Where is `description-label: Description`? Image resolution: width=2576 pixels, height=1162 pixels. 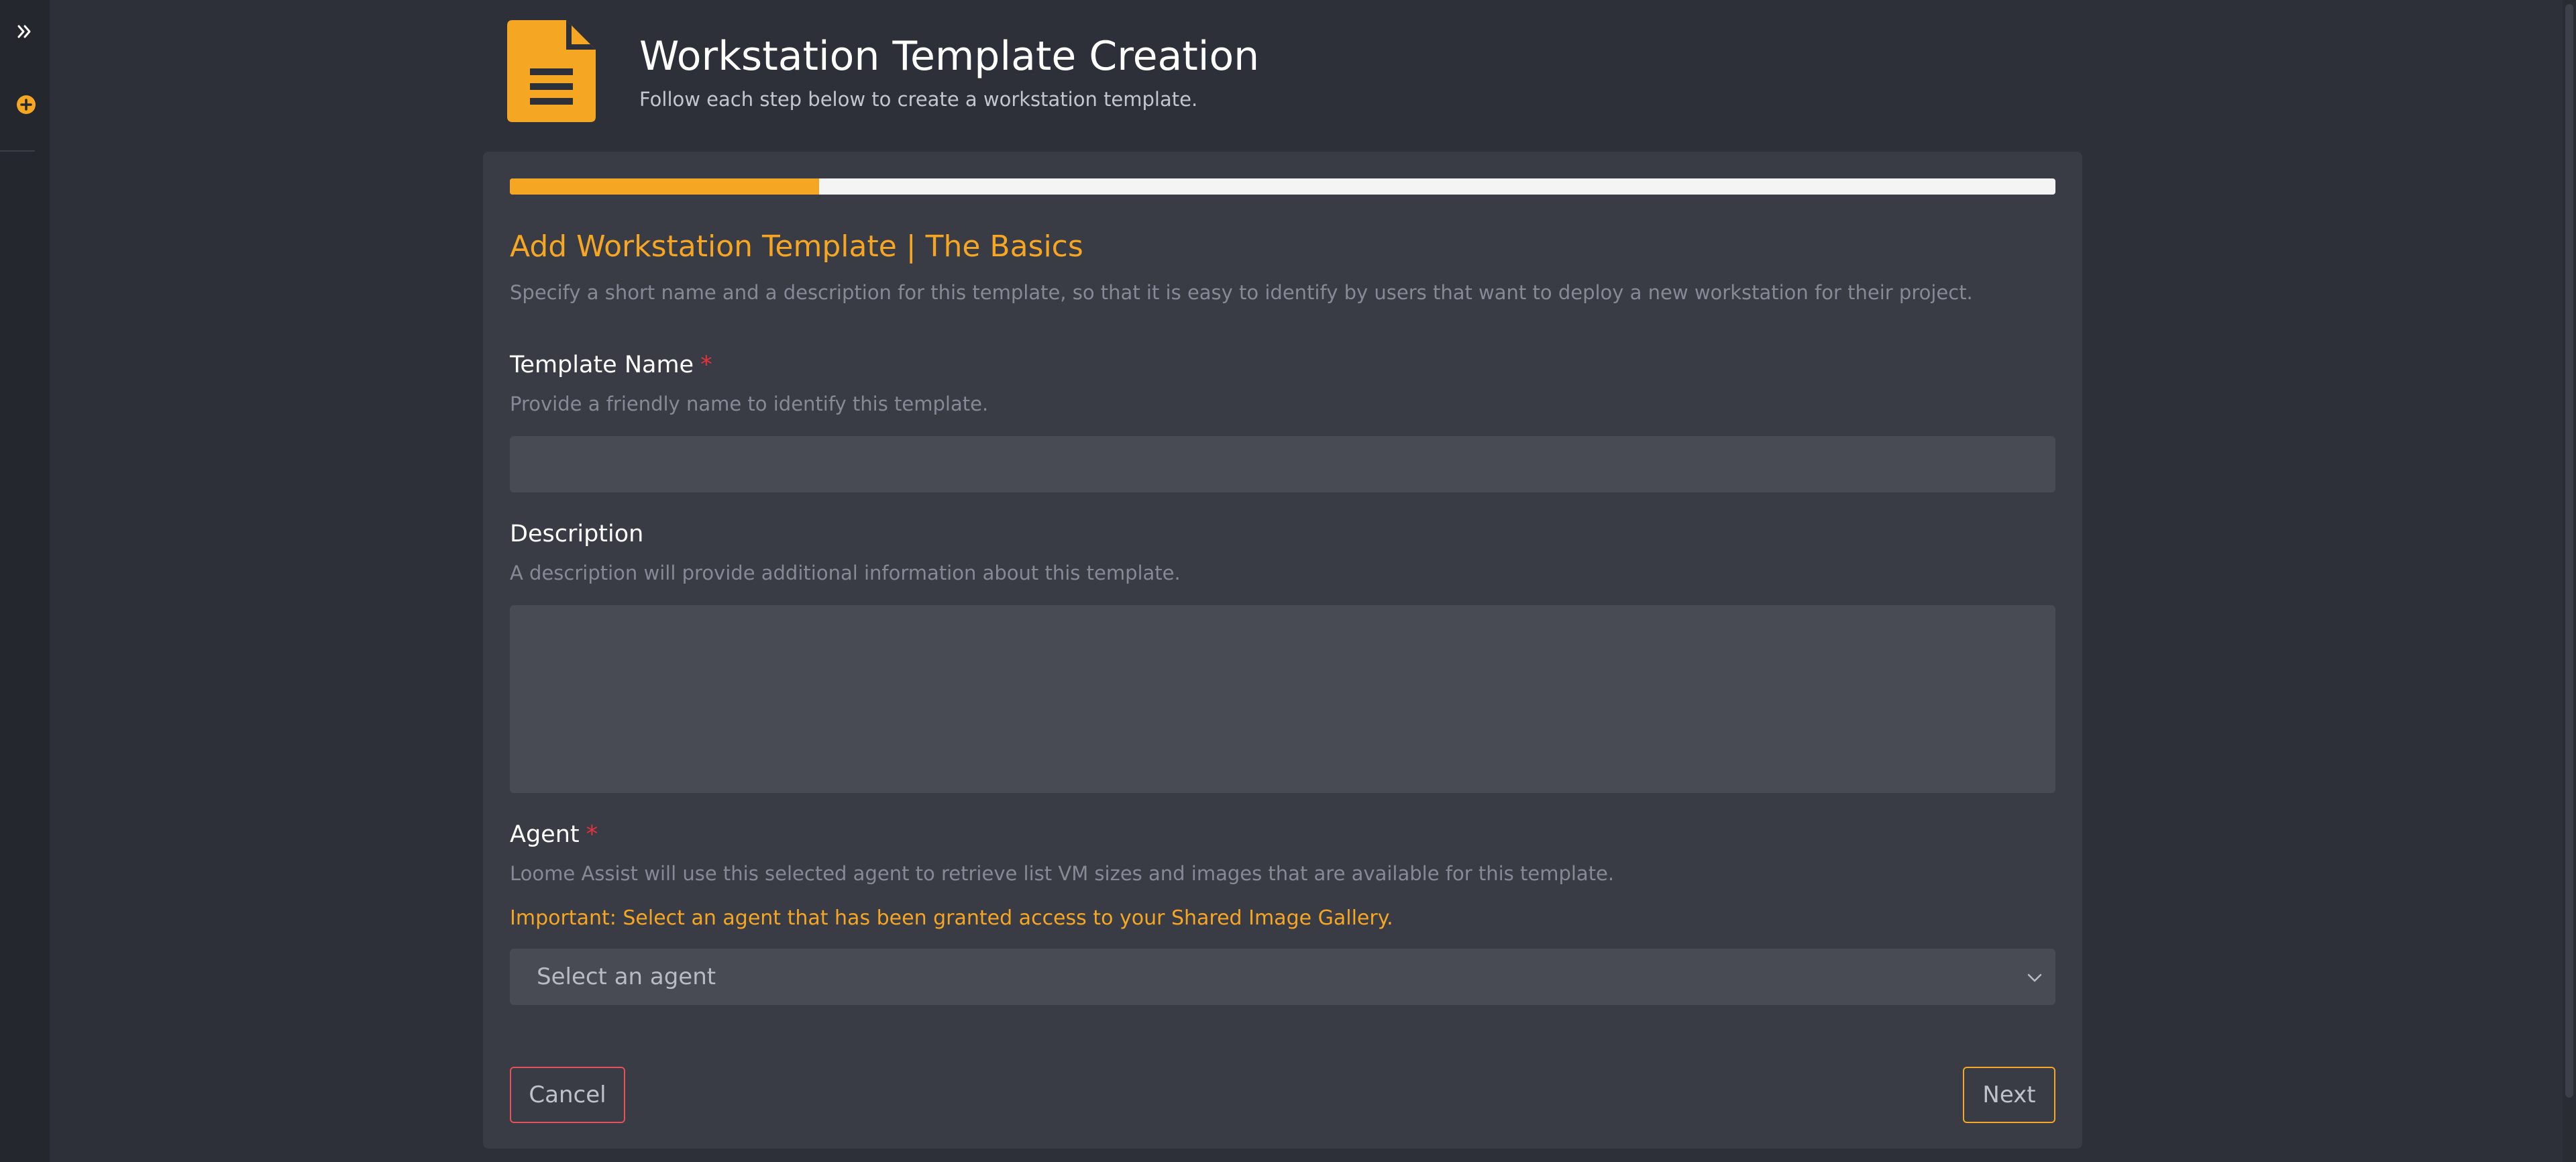 description-label: Description is located at coordinates (576, 534).